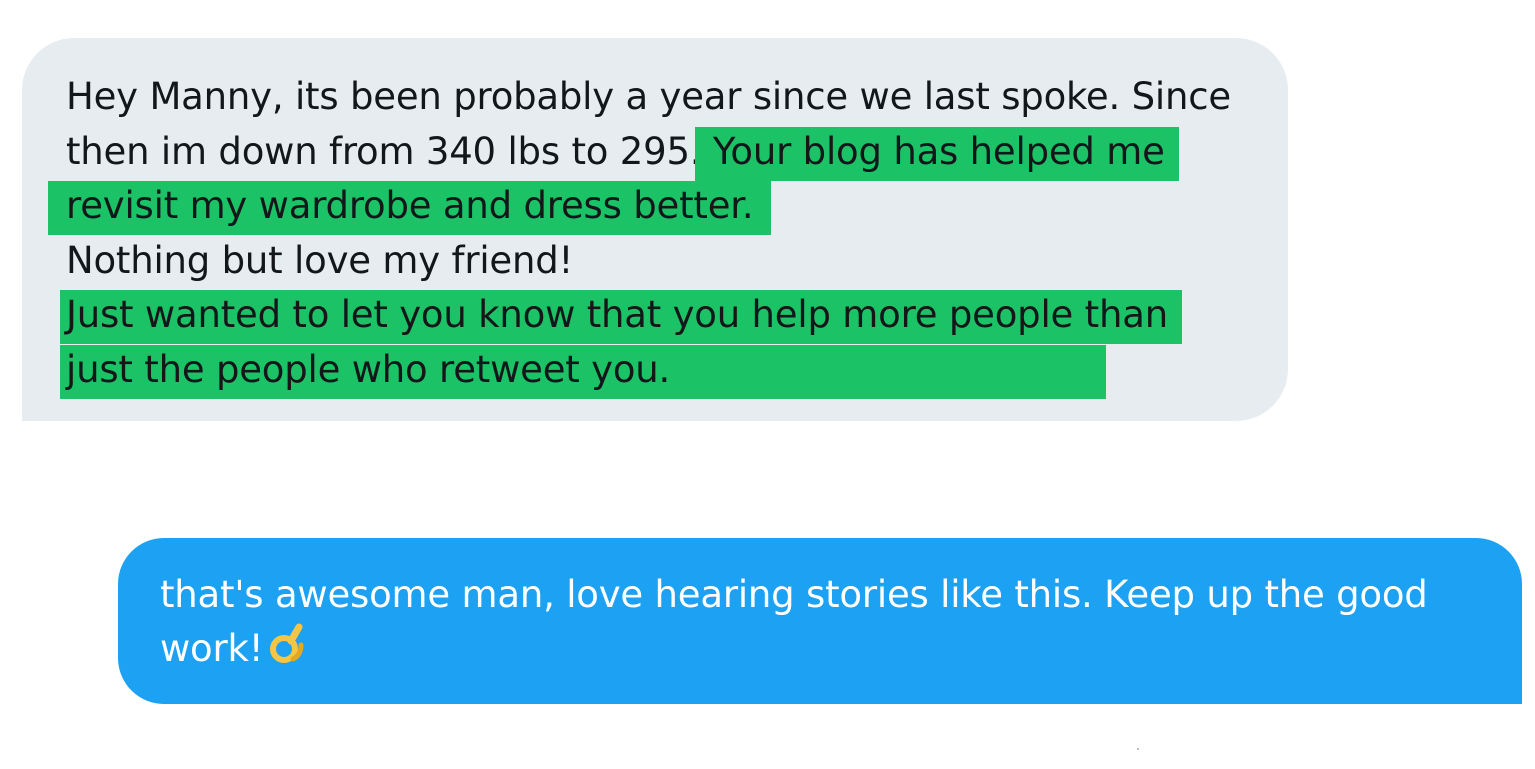 The height and width of the screenshot is (769, 1535). What do you see at coordinates (937, 153) in the screenshot?
I see `highlighted-text: Your blog has helped me` at bounding box center [937, 153].